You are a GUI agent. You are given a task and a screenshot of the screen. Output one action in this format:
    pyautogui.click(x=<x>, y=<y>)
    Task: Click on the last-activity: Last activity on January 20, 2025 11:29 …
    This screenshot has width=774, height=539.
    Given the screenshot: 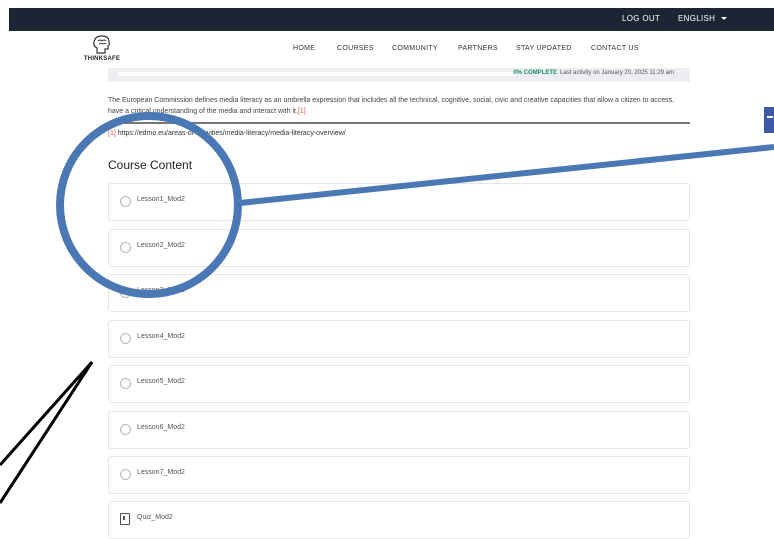 What is the action you would take?
    pyautogui.click(x=617, y=73)
    